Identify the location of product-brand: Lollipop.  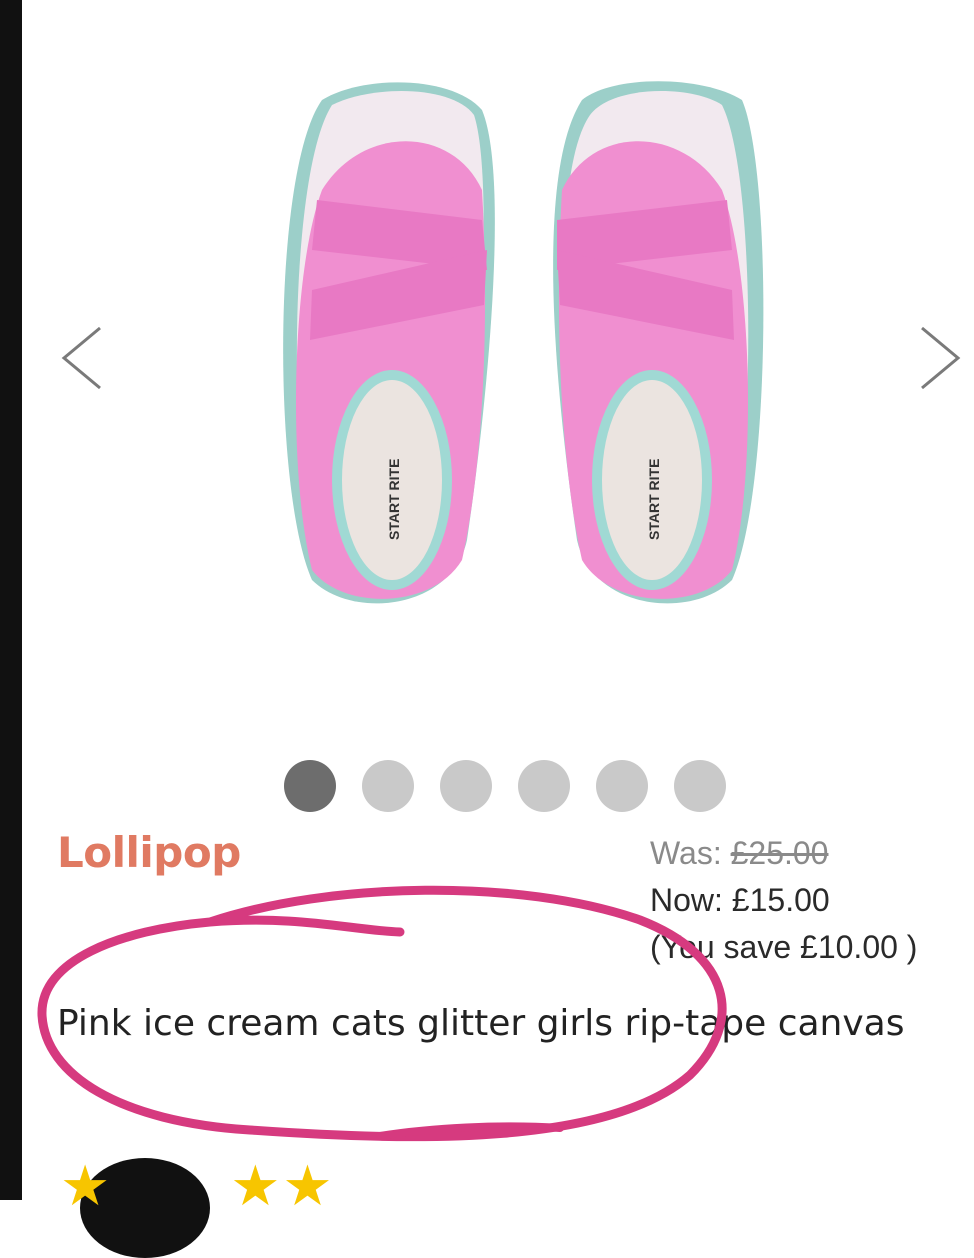
(149, 852).